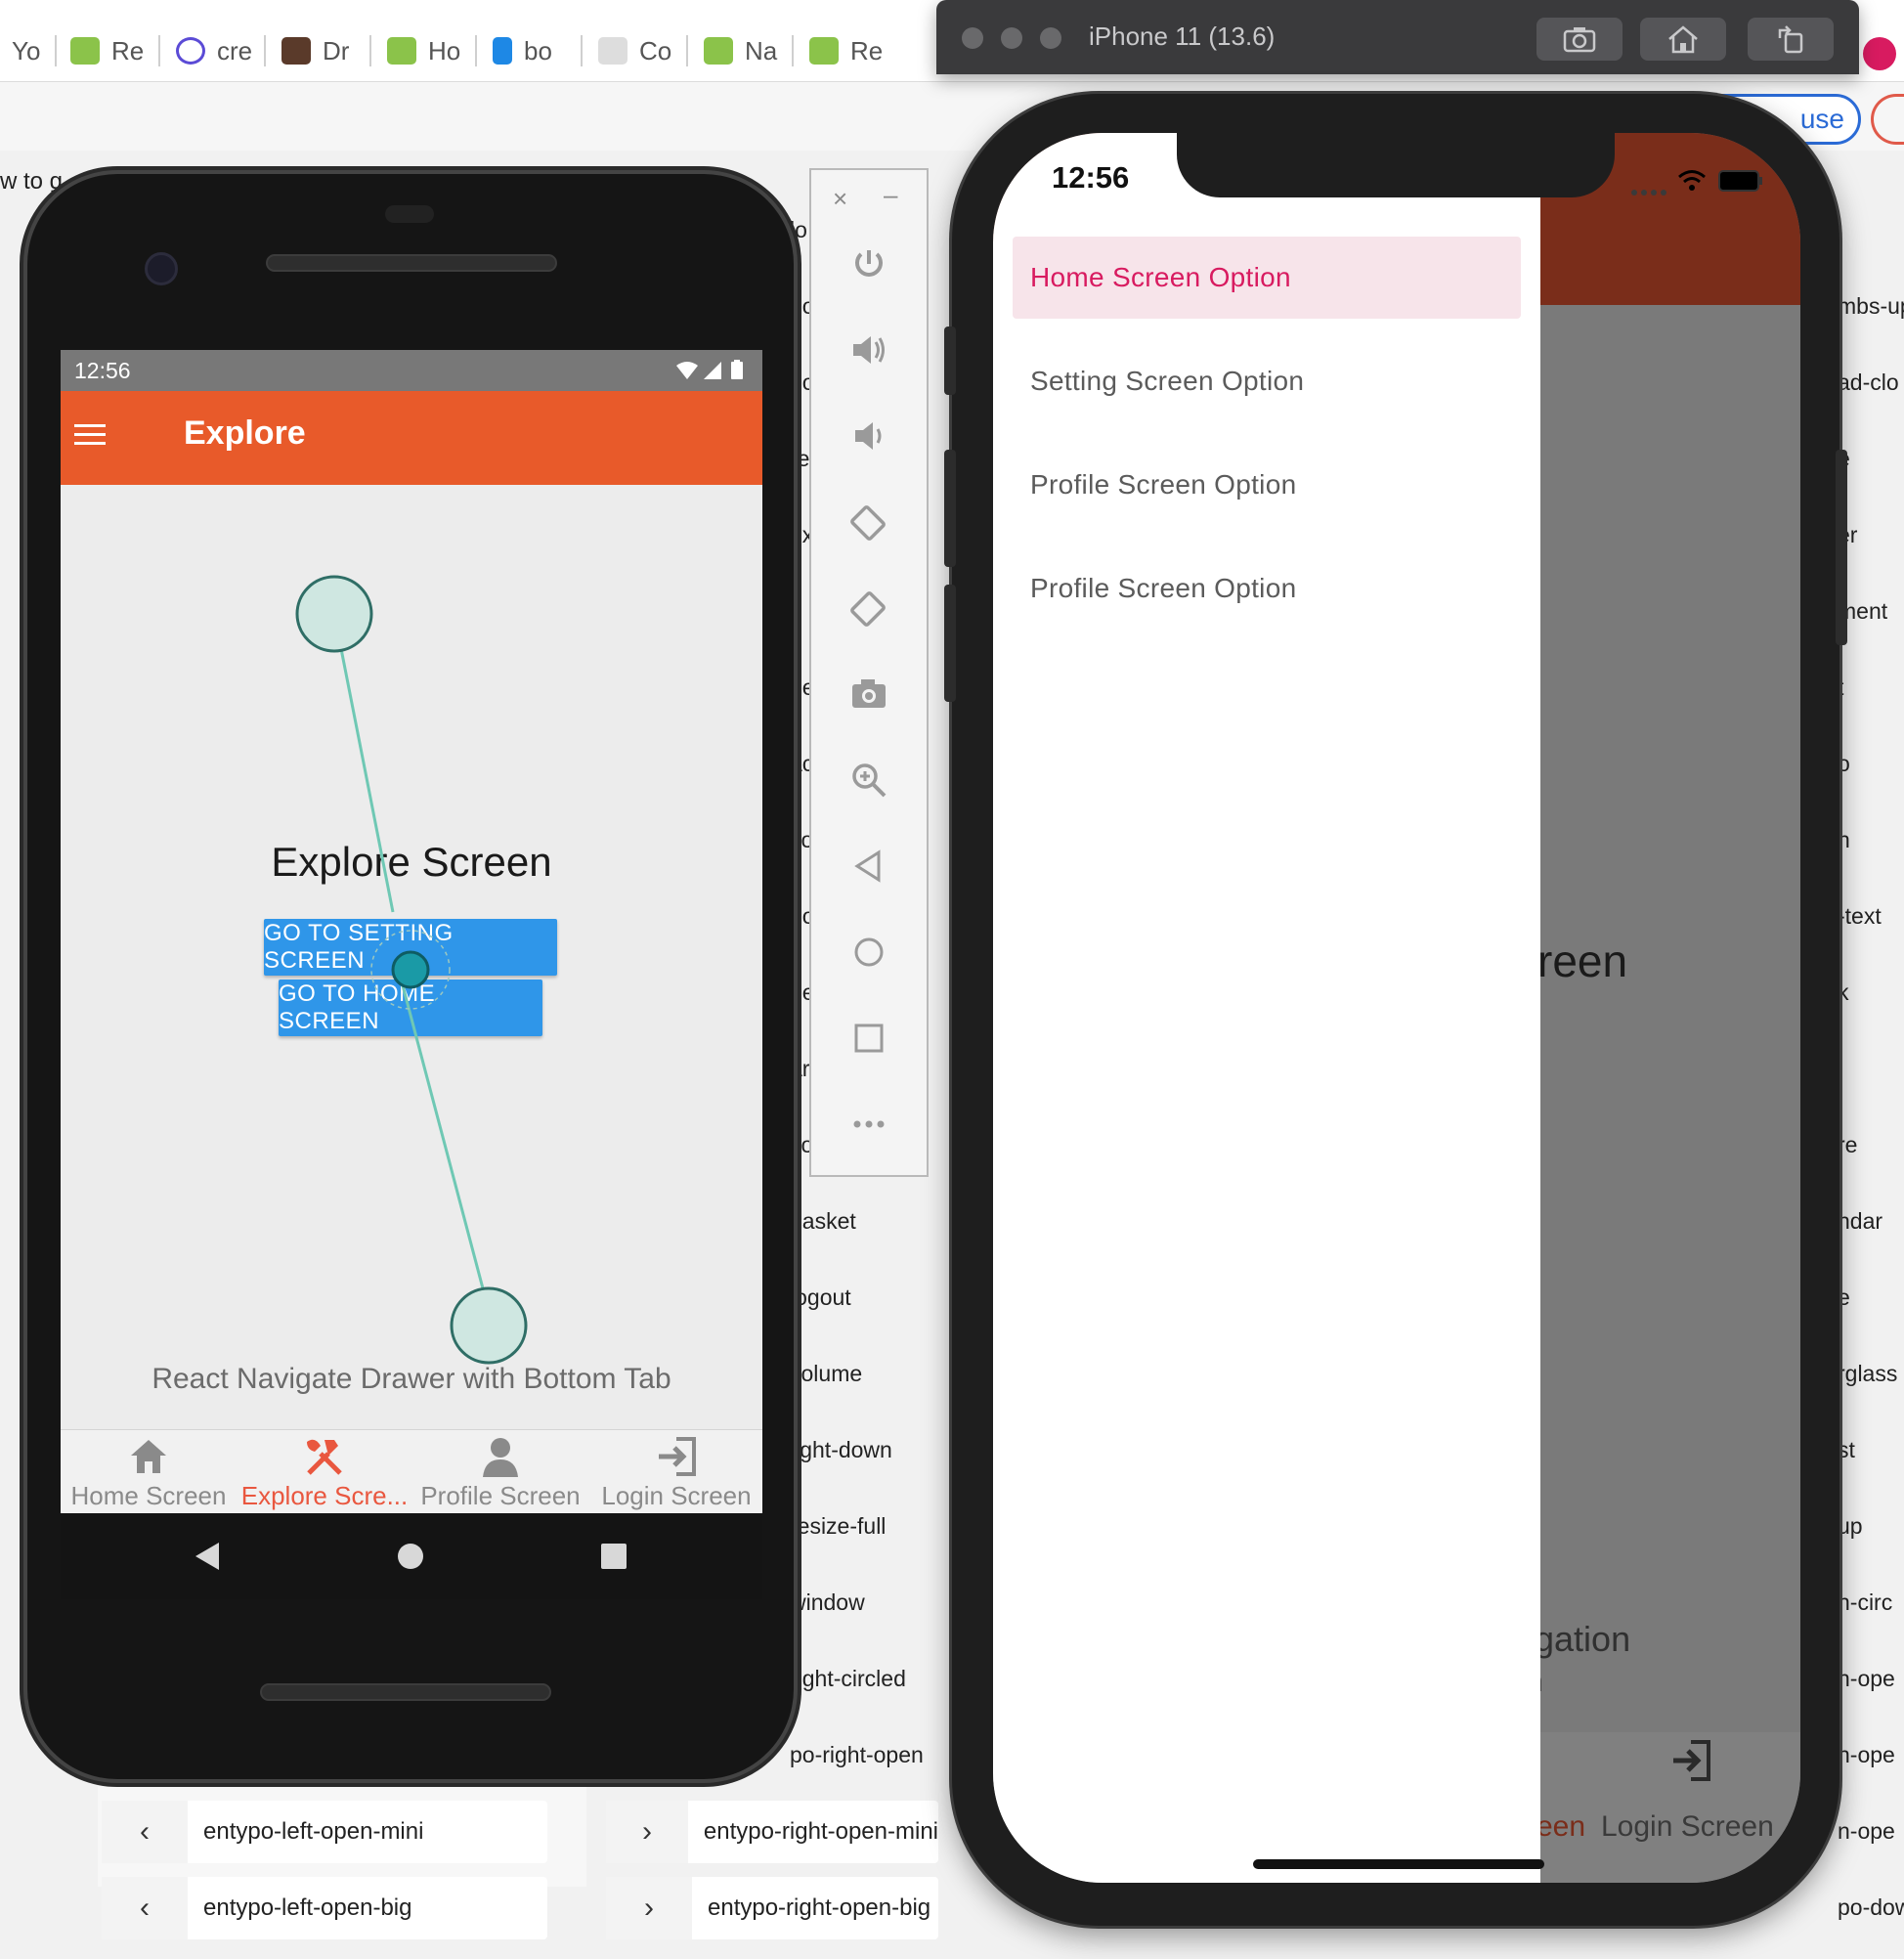 The image size is (1904, 1959). What do you see at coordinates (324, 1908) in the screenshot?
I see `list-item: ‹ entypo-left-open-big` at bounding box center [324, 1908].